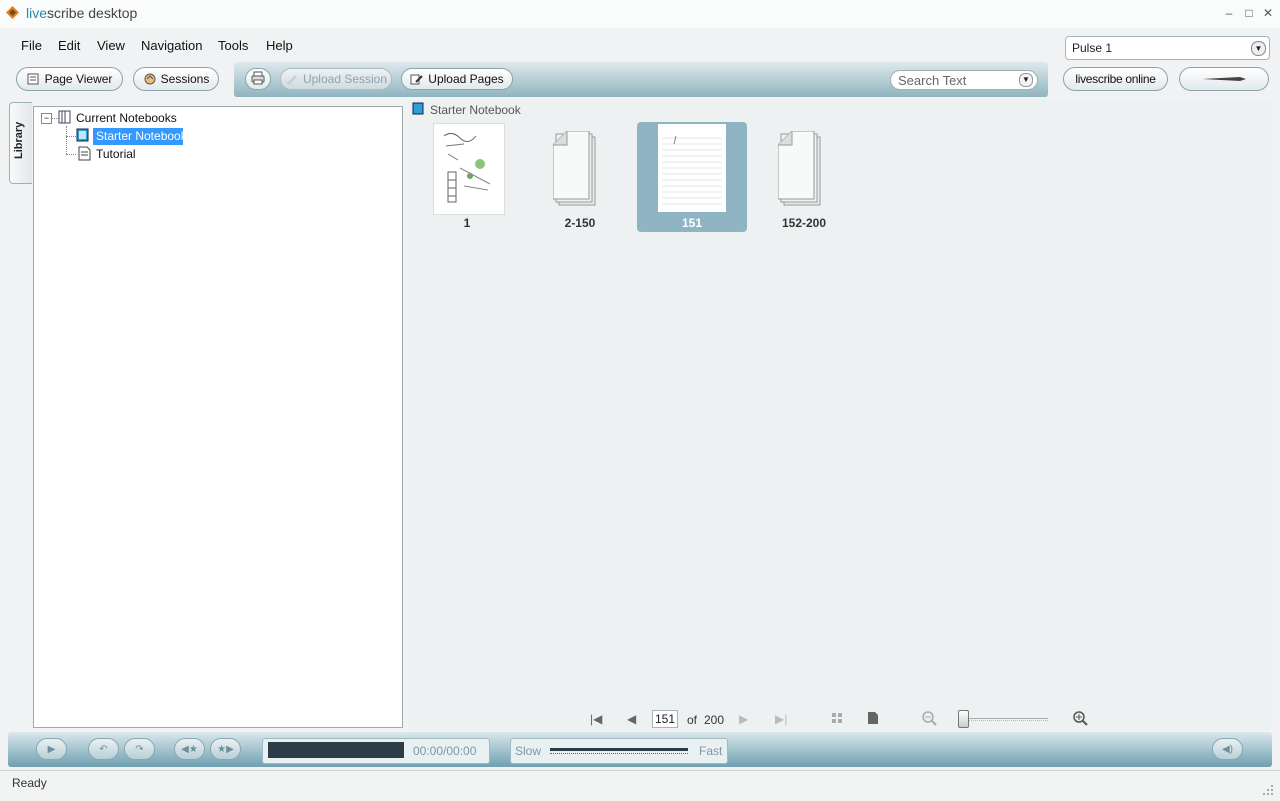  I want to click on print-button, so click(258, 79).